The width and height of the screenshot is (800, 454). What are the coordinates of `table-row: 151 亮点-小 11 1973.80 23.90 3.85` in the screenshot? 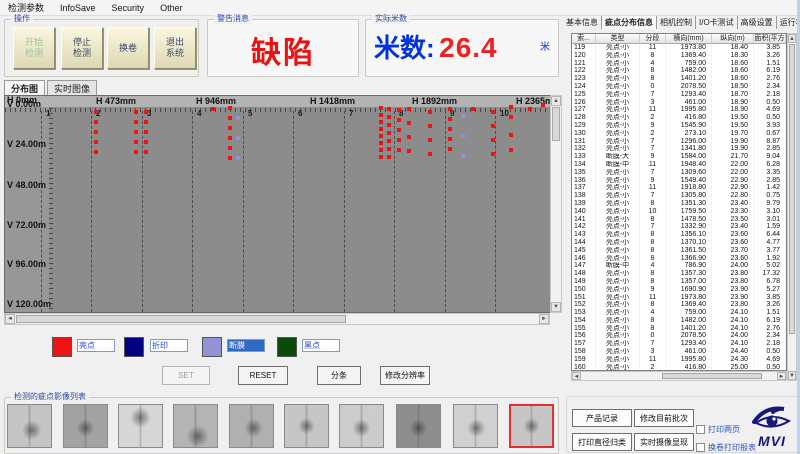 It's located at (679, 297).